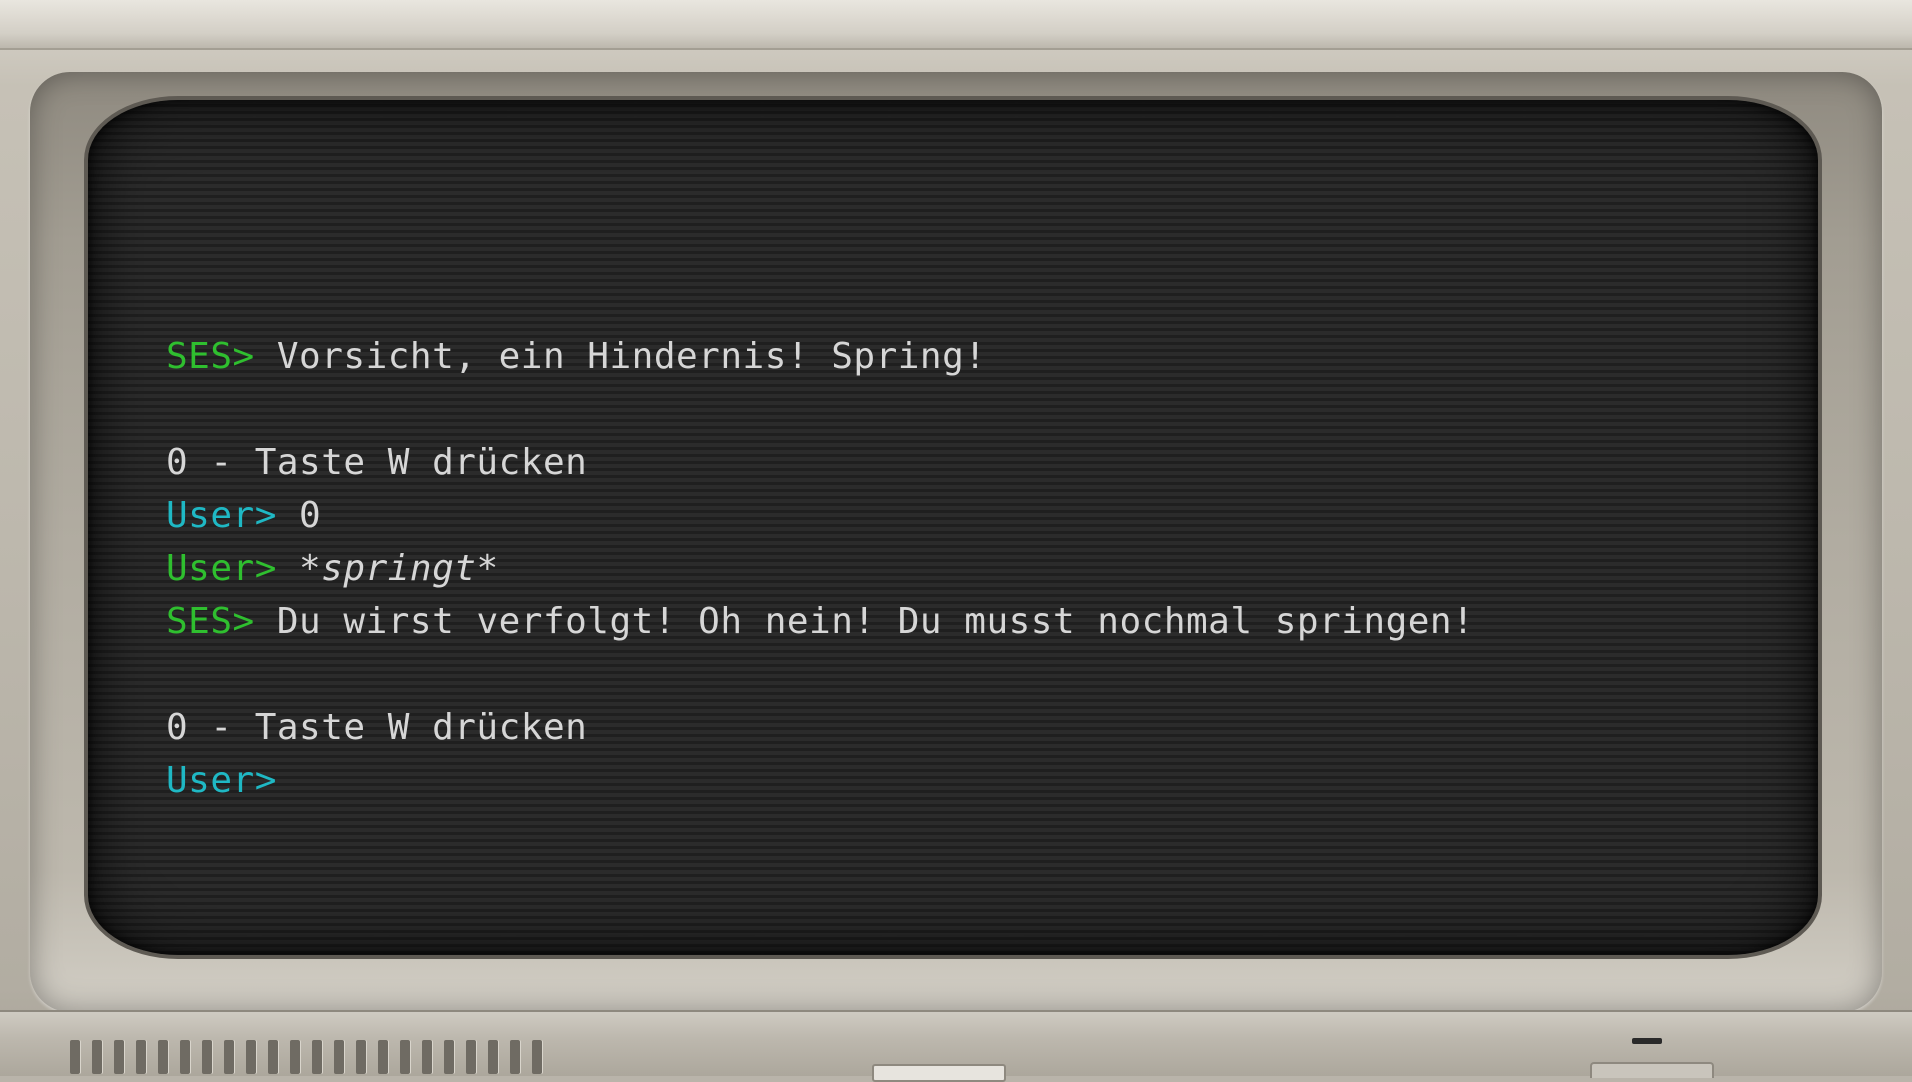 The image size is (1912, 1082). What do you see at coordinates (956, 25) in the screenshot?
I see `monitor-top-edge` at bounding box center [956, 25].